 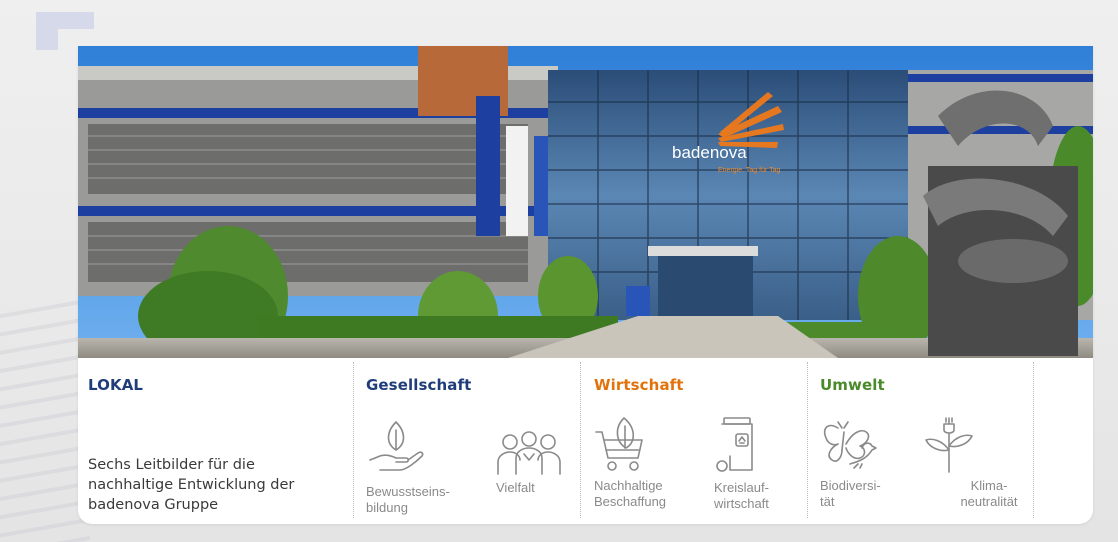 I want to click on item-klimaneutralitaet: Klima- neutralität, so click(x=979, y=463).